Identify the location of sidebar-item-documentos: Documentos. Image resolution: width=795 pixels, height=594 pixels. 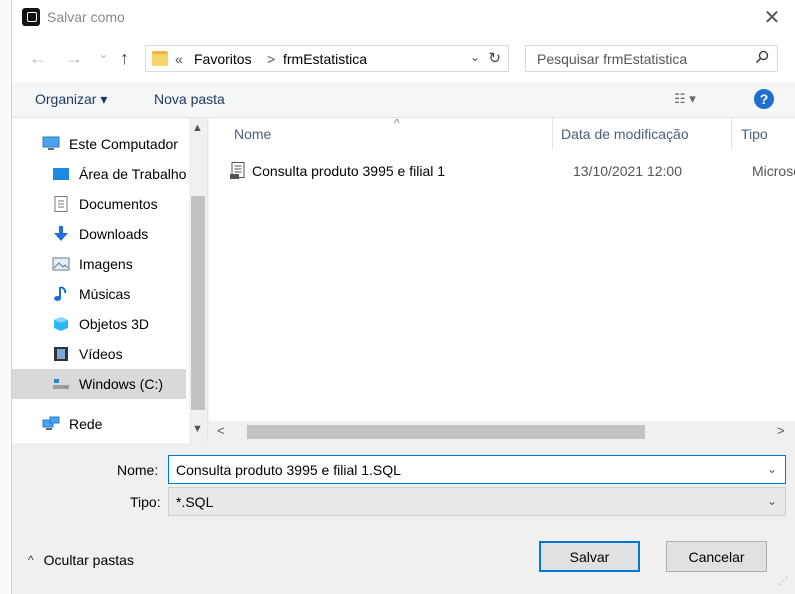
(99, 204).